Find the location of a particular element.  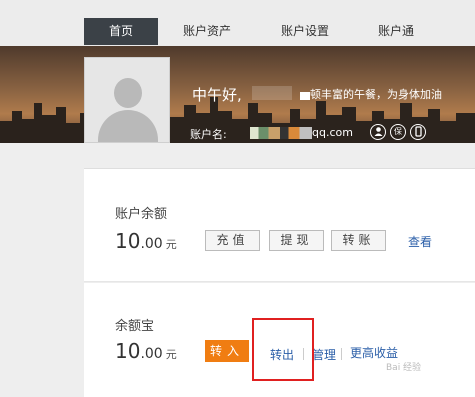

user-icon is located at coordinates (378, 132).